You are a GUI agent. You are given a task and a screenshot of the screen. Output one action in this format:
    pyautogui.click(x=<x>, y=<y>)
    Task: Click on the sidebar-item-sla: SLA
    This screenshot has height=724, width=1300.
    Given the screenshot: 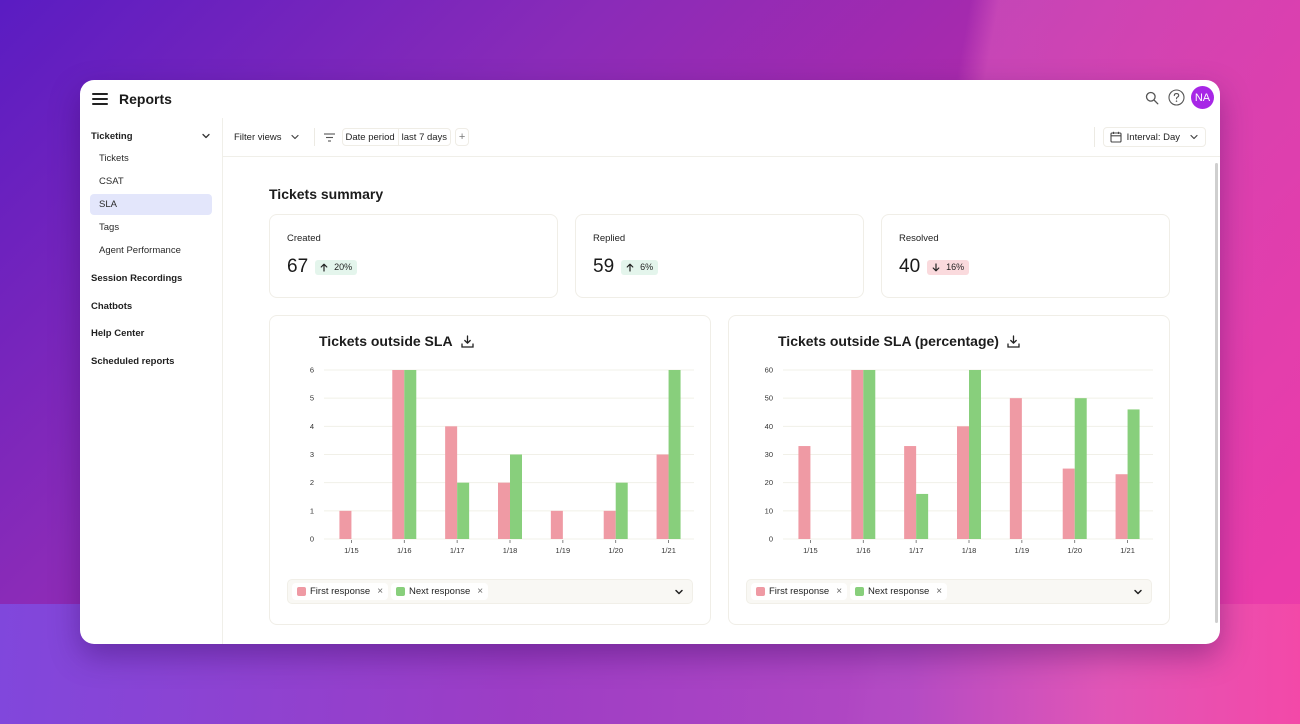 What is the action you would take?
    pyautogui.click(x=151, y=204)
    